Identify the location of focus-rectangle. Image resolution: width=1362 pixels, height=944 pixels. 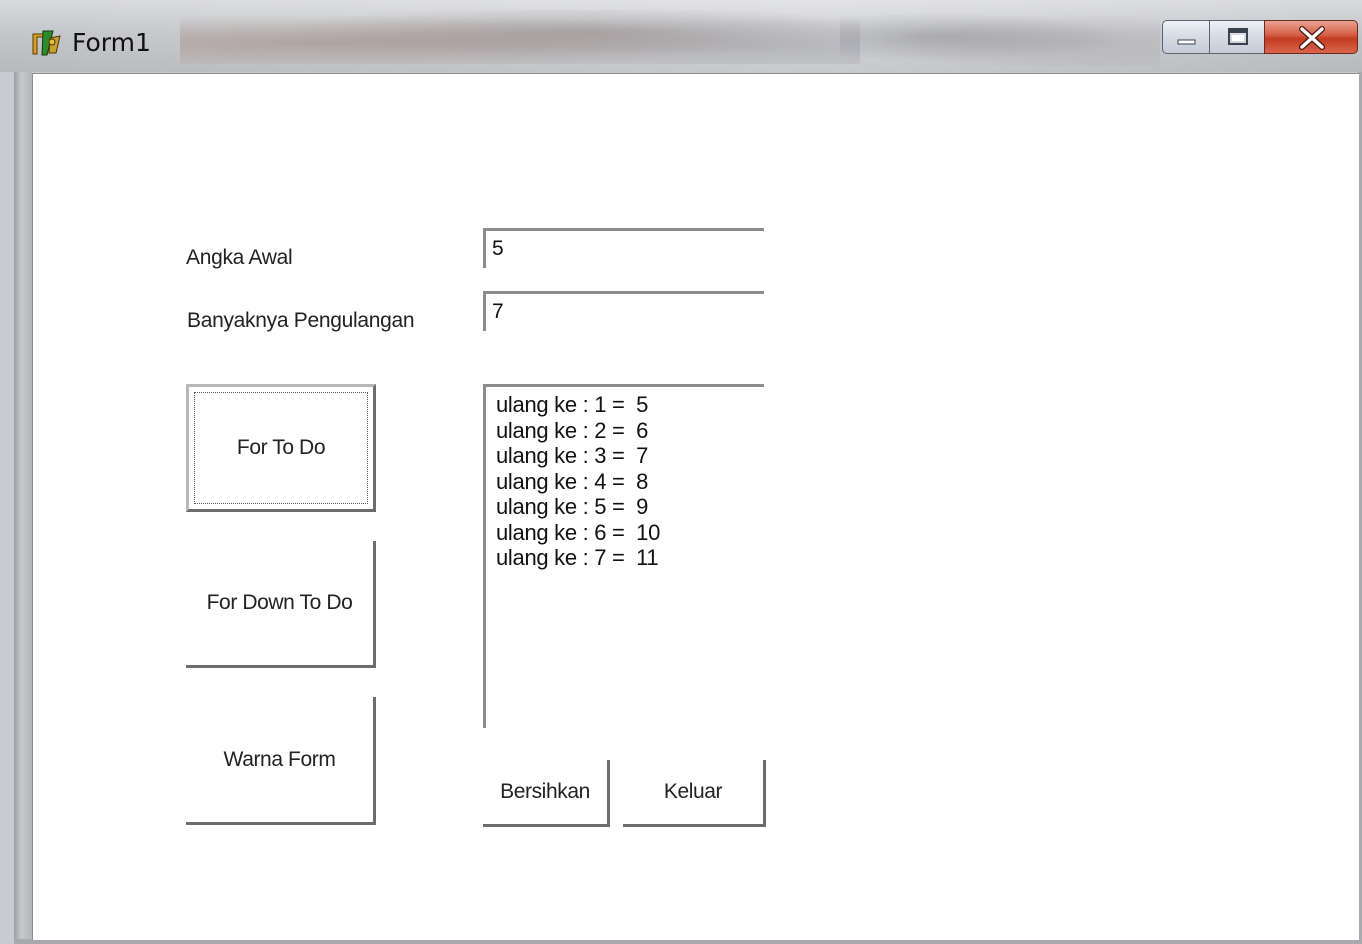
(281, 448).